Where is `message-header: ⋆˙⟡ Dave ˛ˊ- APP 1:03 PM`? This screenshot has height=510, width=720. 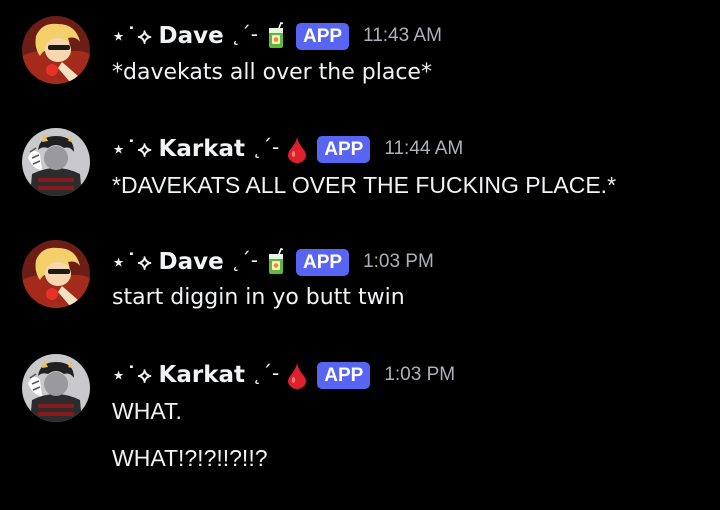
message-header: ⋆˙⟡ Dave ˛ˊ- APP 1:03 PM is located at coordinates (273, 262).